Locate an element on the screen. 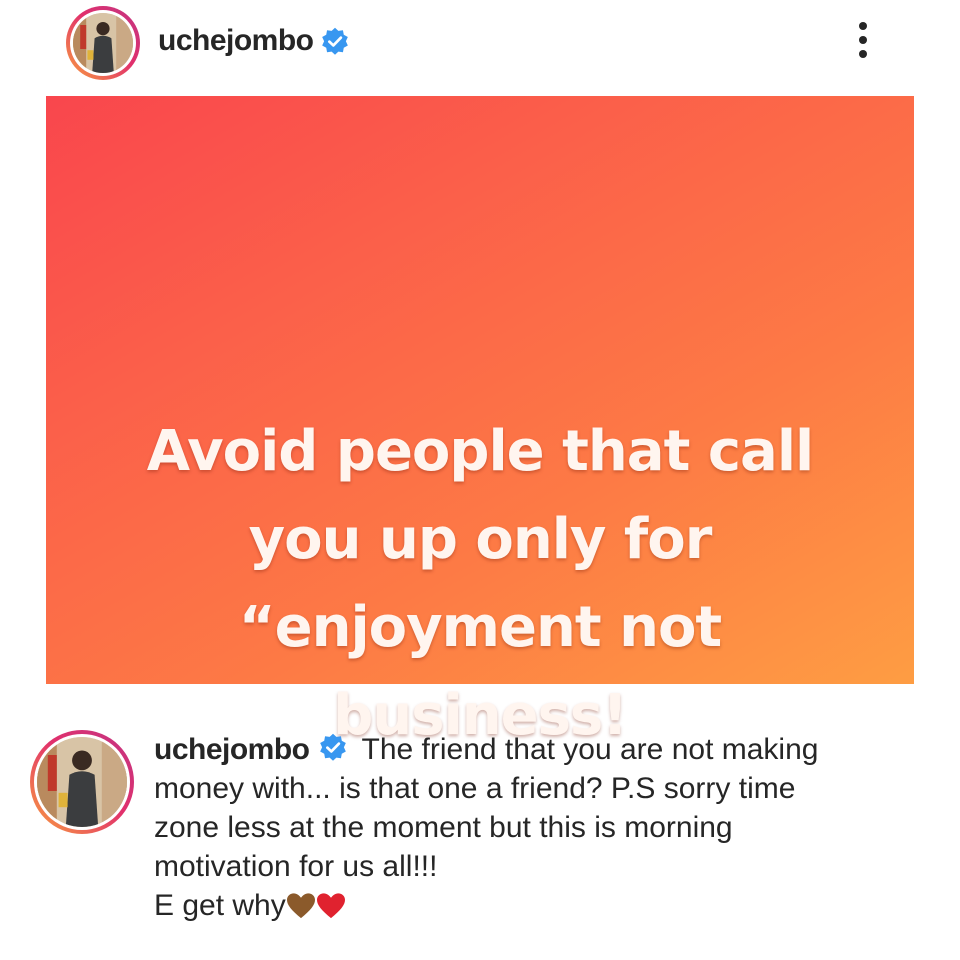 The height and width of the screenshot is (960, 960). more-options-icon is located at coordinates (863, 42).